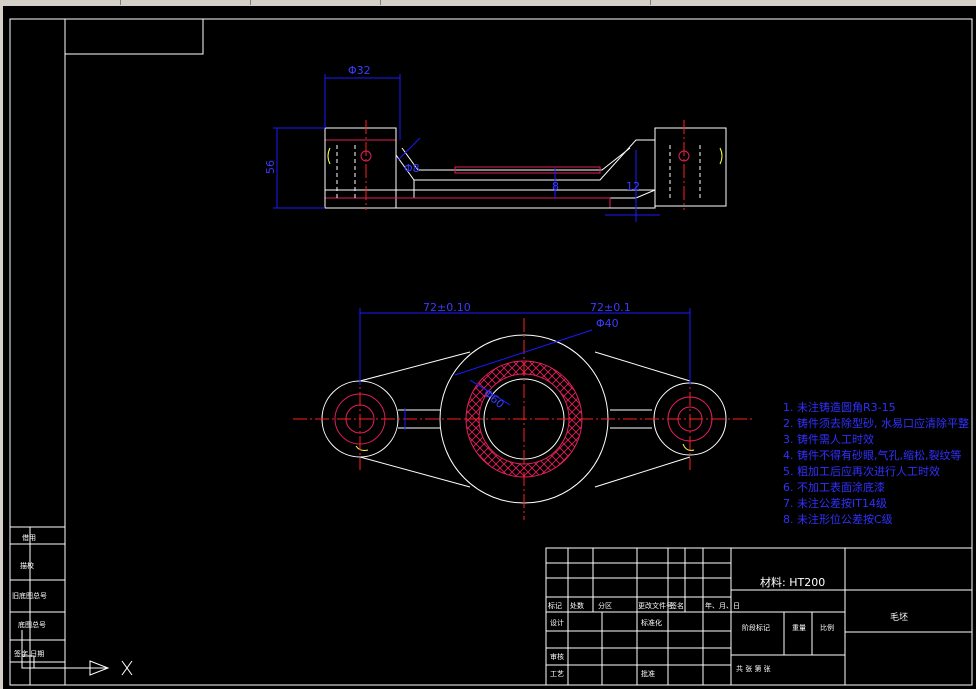  Describe the element at coordinates (467, 203) in the screenshot. I see `bottom-plate-hatch` at that location.